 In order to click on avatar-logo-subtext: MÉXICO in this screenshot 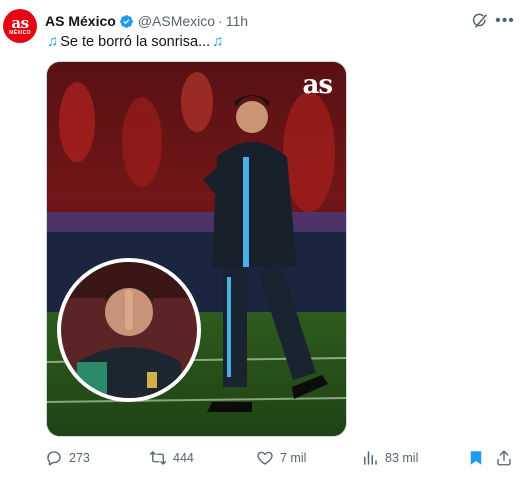, I will do `click(20, 32)`.